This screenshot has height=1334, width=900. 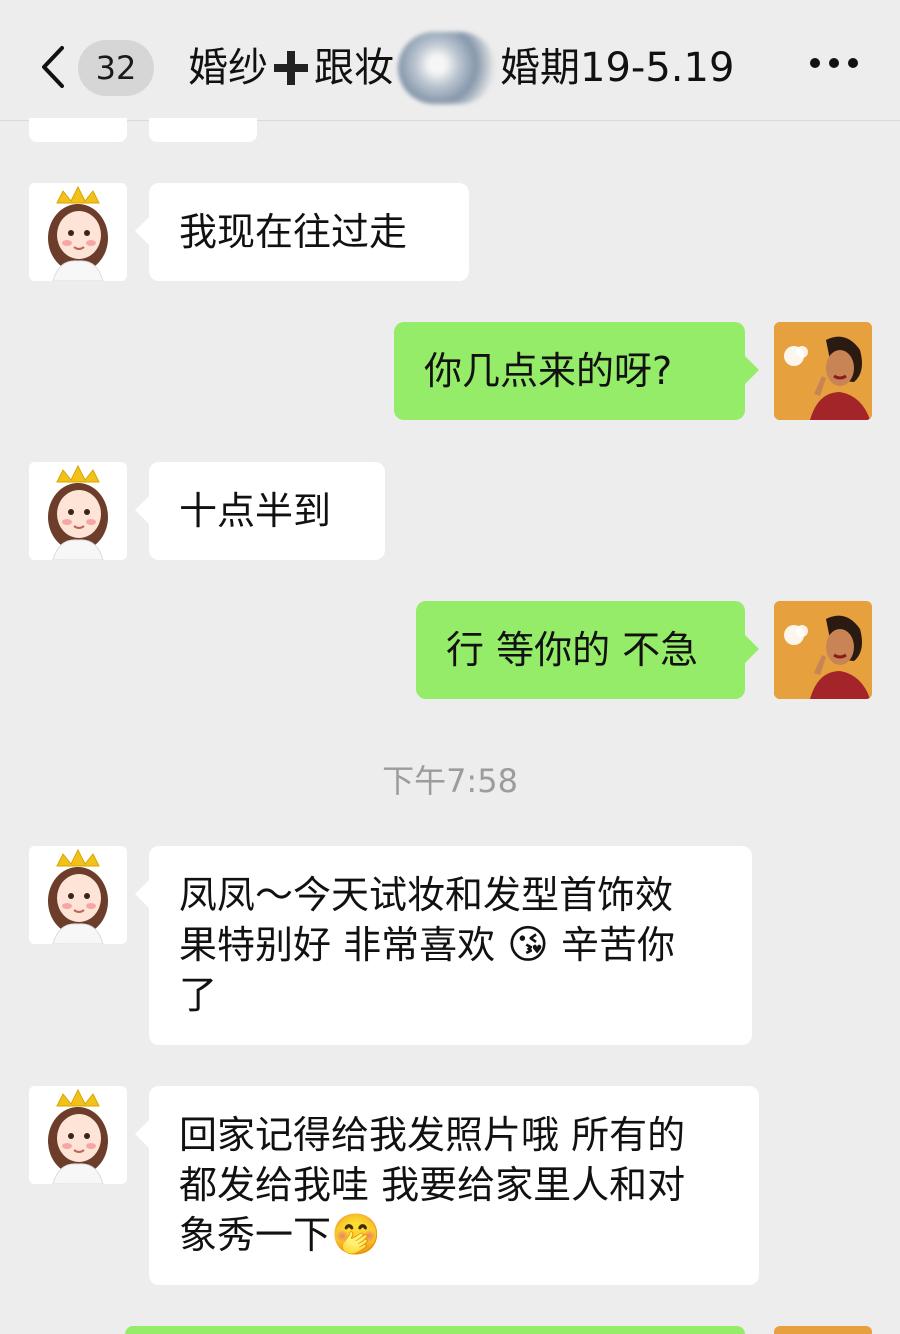 I want to click on message-text-line: 凤凤～今天试妆和发型首饰效, so click(x=426, y=895).